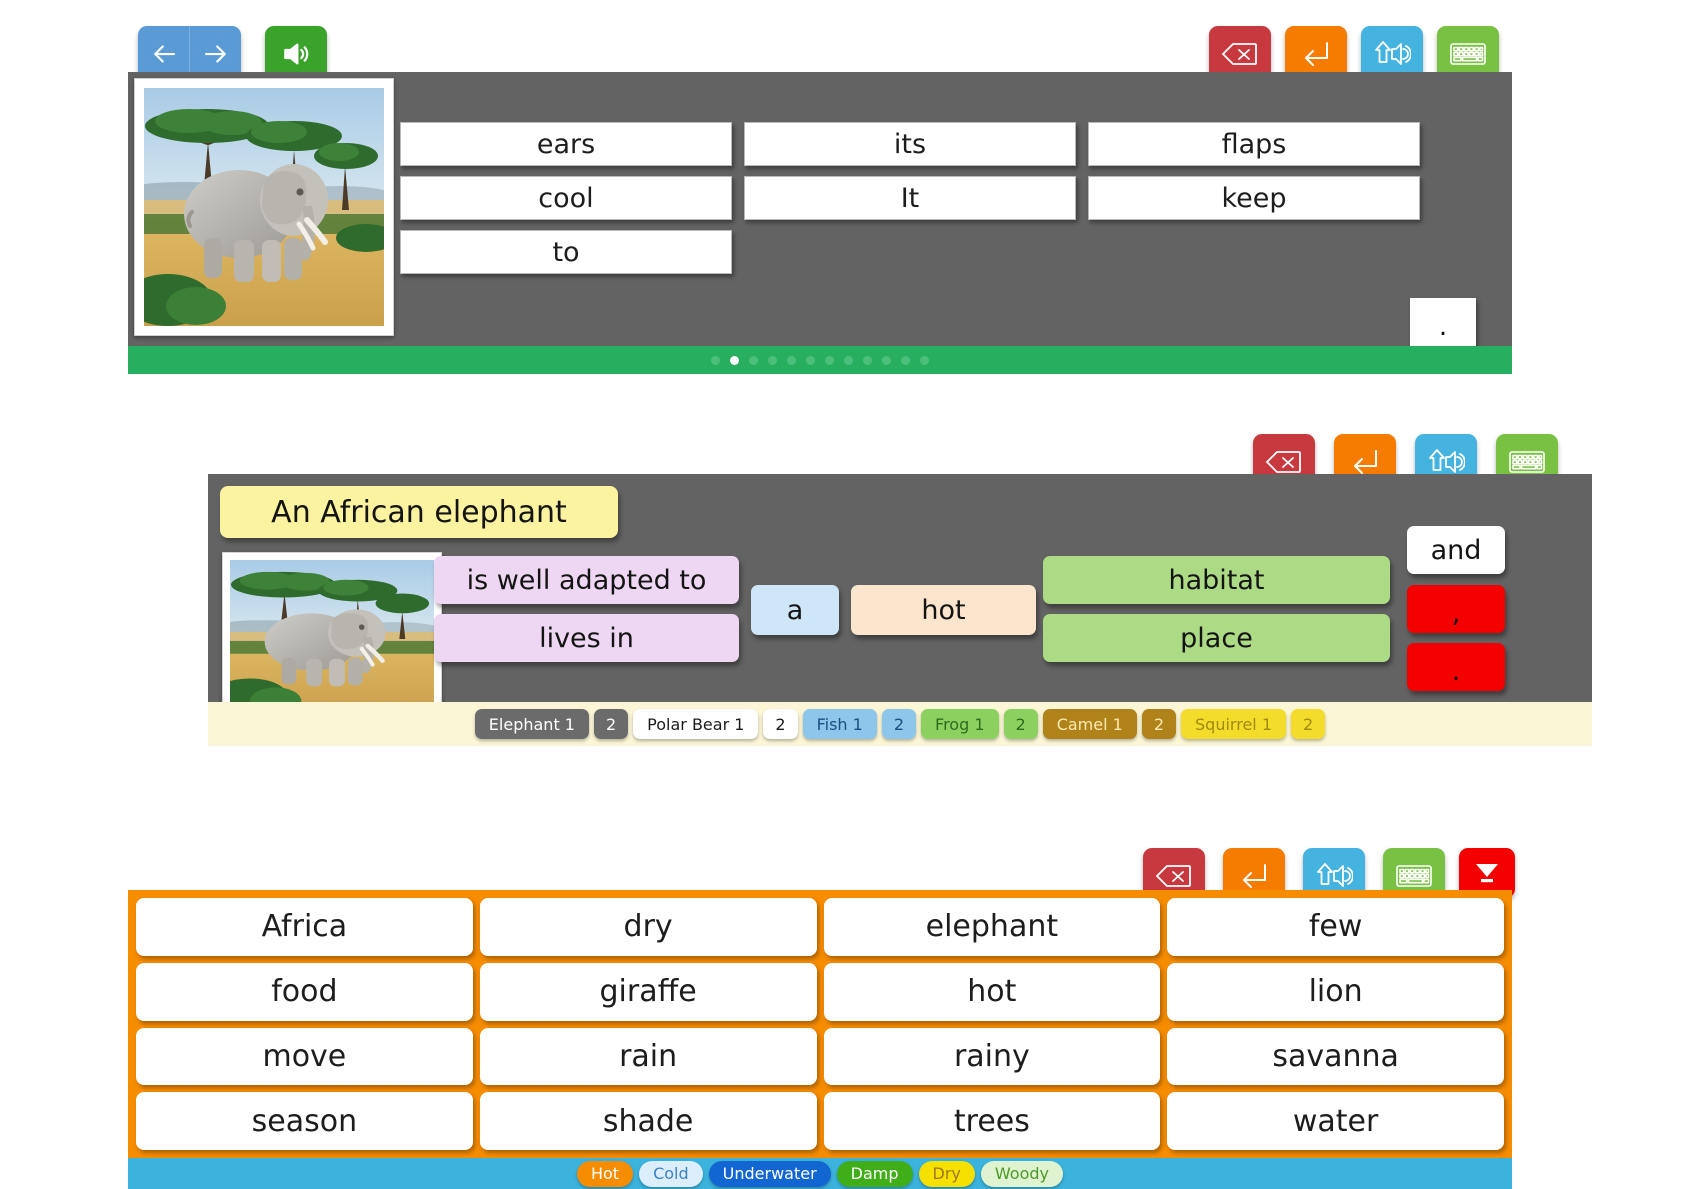 This screenshot has height=1189, width=1700. What do you see at coordinates (839, 724) in the screenshot?
I see `animal-tab: Fish 1` at bounding box center [839, 724].